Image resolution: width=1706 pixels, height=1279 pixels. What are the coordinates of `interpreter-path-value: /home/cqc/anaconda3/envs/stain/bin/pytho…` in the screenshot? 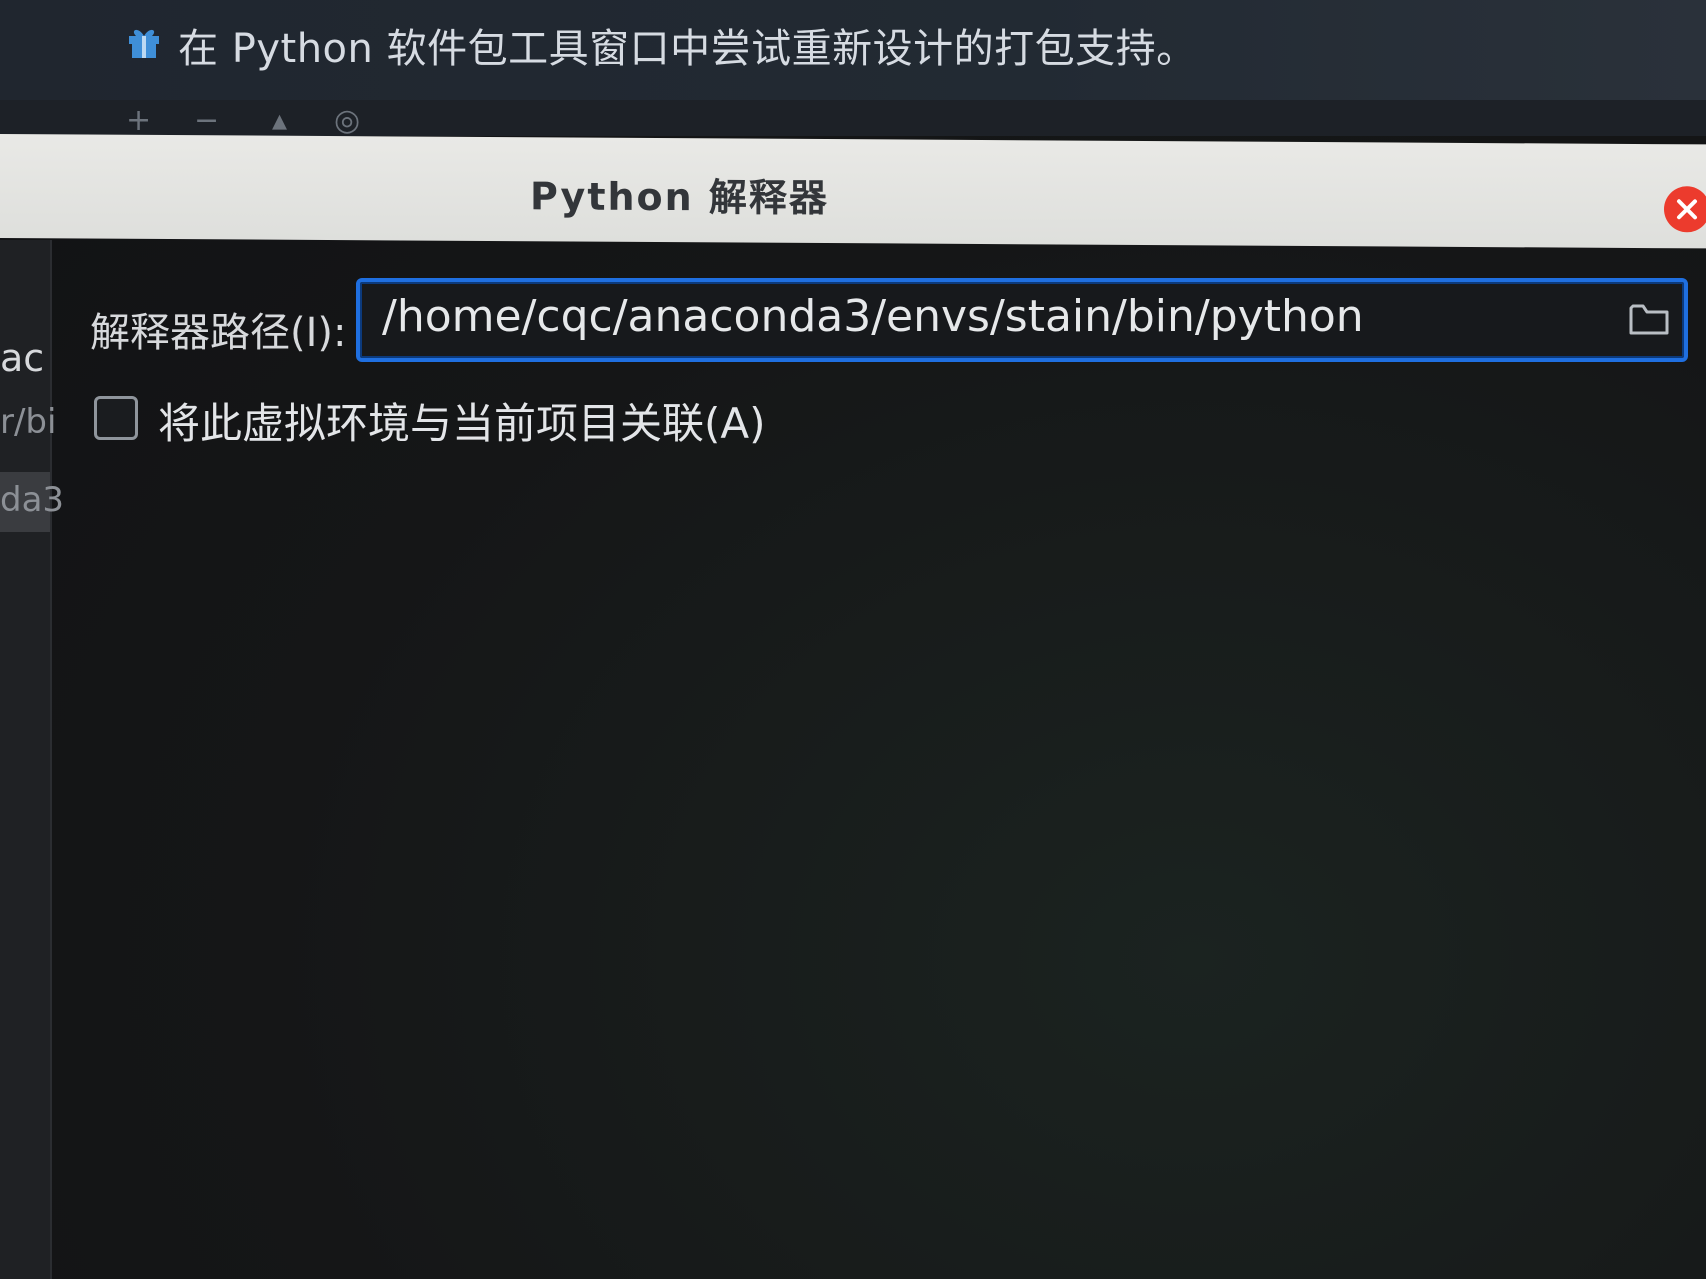 It's located at (873, 316).